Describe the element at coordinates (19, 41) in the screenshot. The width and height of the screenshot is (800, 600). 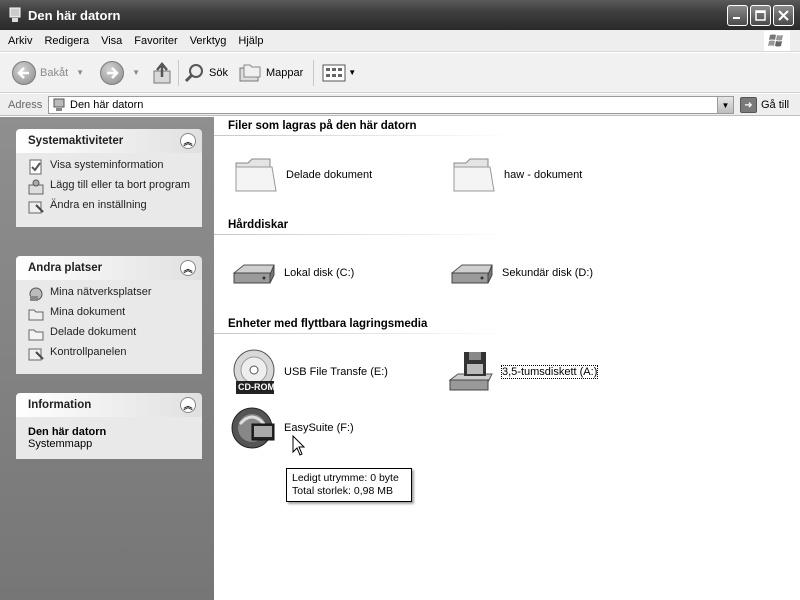
I see `menu-arkiv: Arkiv` at that location.